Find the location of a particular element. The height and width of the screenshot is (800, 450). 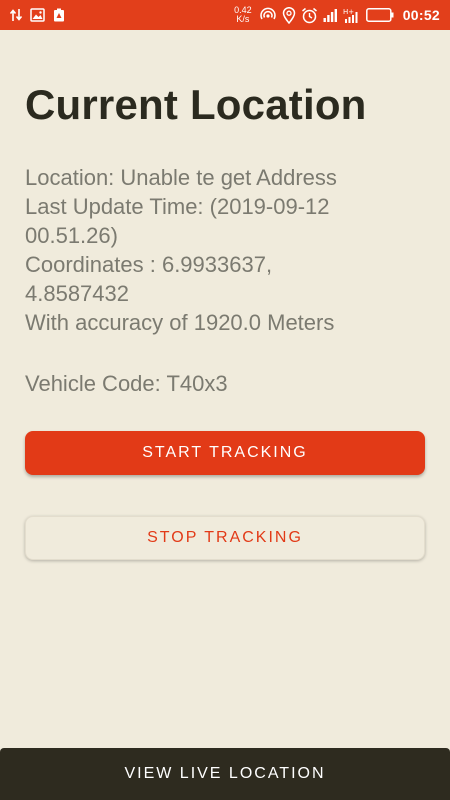

gallery-icon is located at coordinates (37, 15).